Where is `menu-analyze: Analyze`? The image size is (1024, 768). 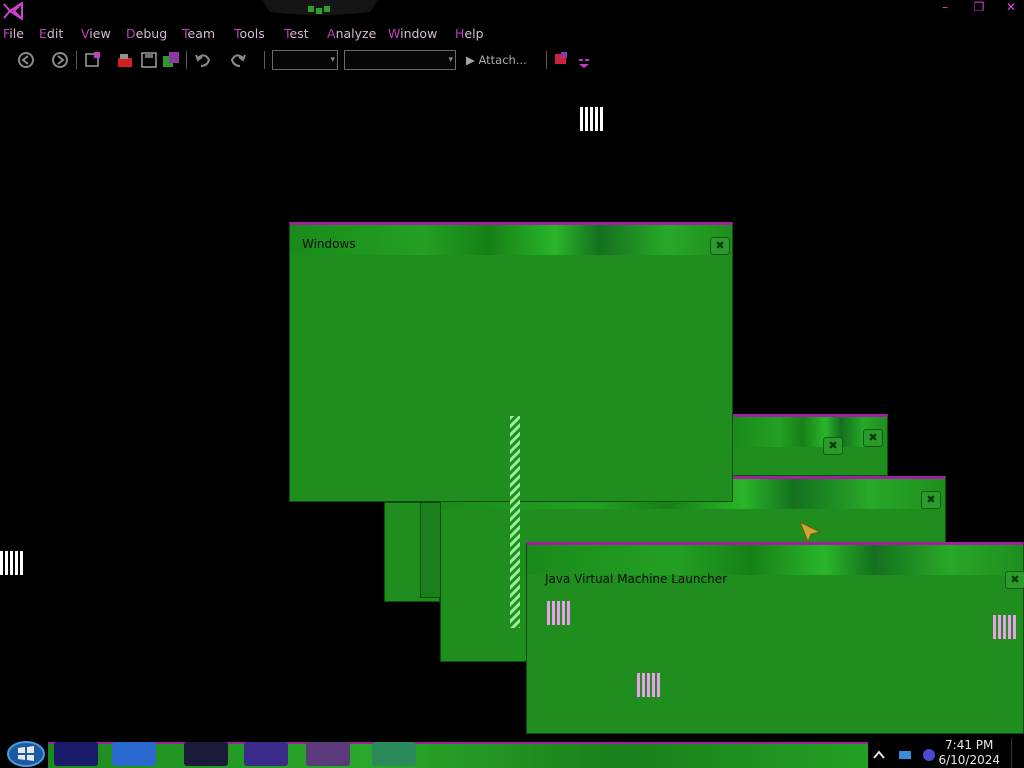
menu-analyze: Analyze is located at coordinates (351, 34).